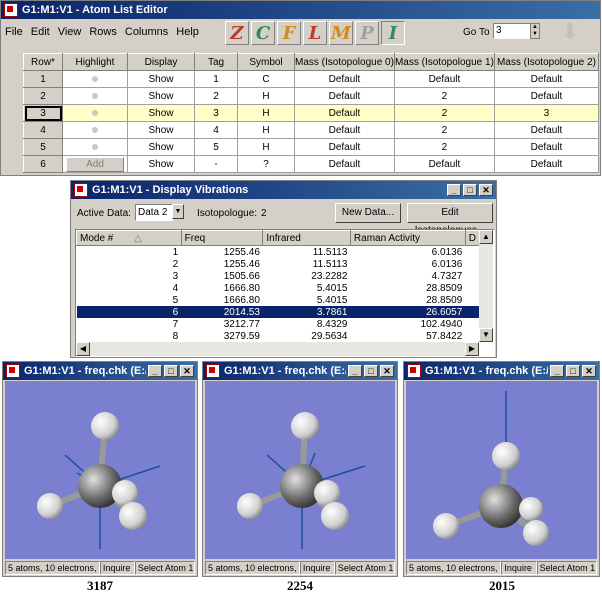 This screenshot has height=595, width=602. I want to click on tag-cell: 1, so click(216, 79).